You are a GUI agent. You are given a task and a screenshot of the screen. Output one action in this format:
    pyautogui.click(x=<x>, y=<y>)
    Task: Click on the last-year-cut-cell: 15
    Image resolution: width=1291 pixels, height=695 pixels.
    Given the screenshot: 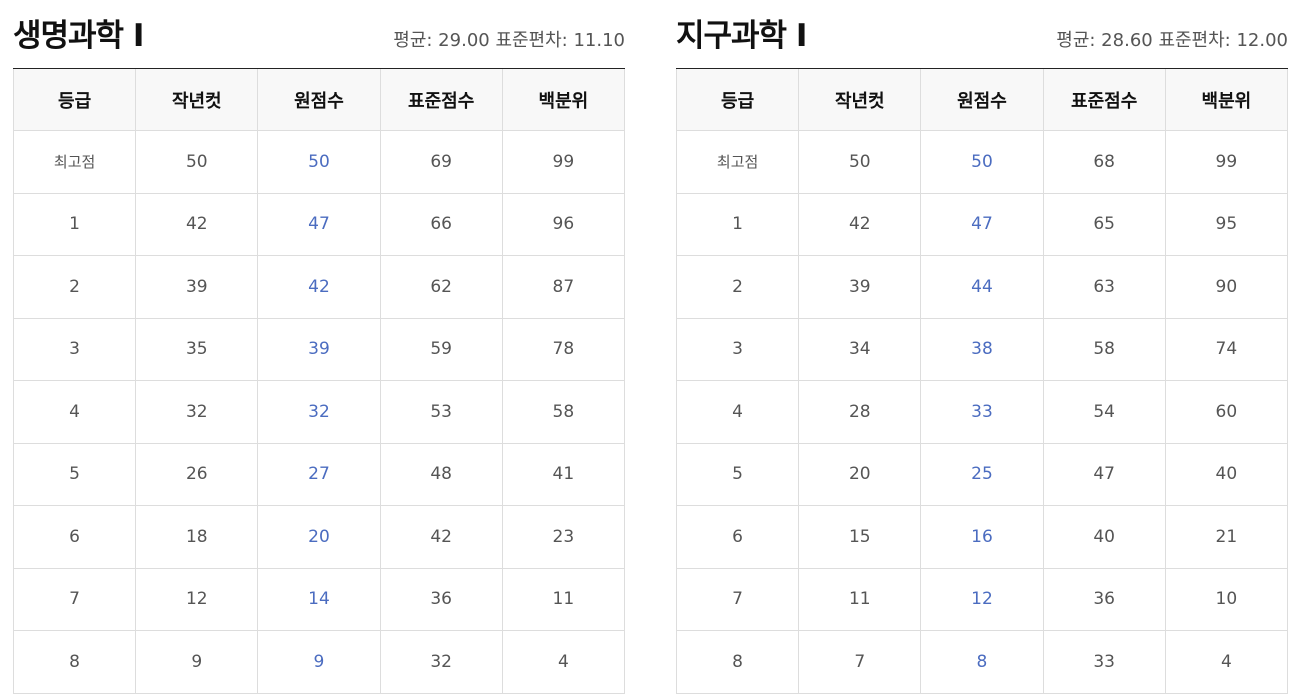 What is the action you would take?
    pyautogui.click(x=860, y=537)
    